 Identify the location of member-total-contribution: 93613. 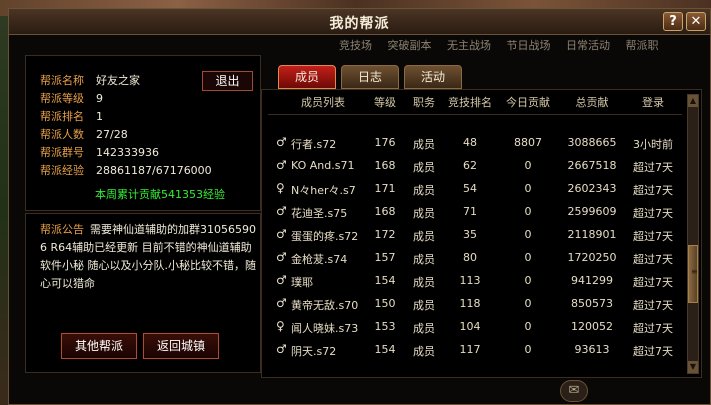
(592, 349).